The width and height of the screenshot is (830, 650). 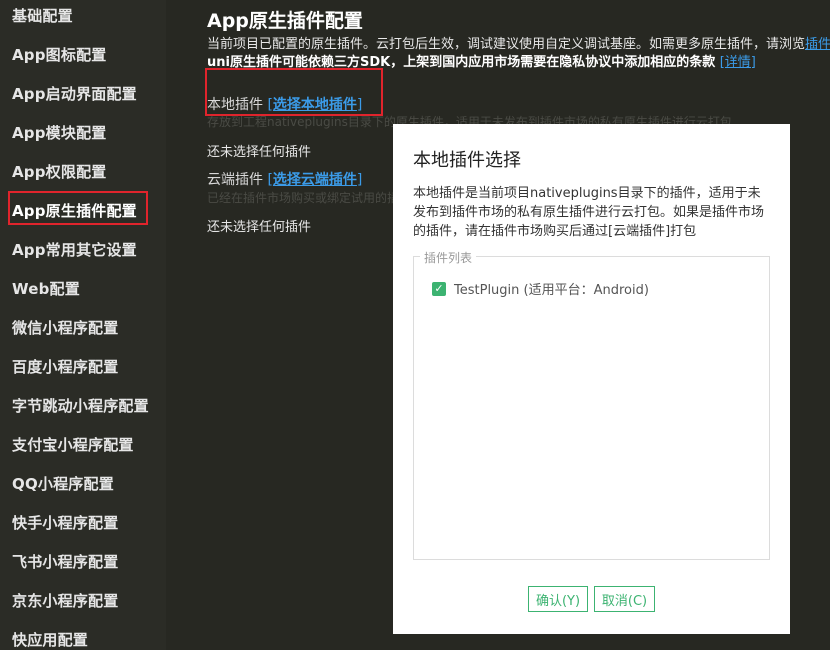 I want to click on local-bracket-close: ], so click(x=359, y=105).